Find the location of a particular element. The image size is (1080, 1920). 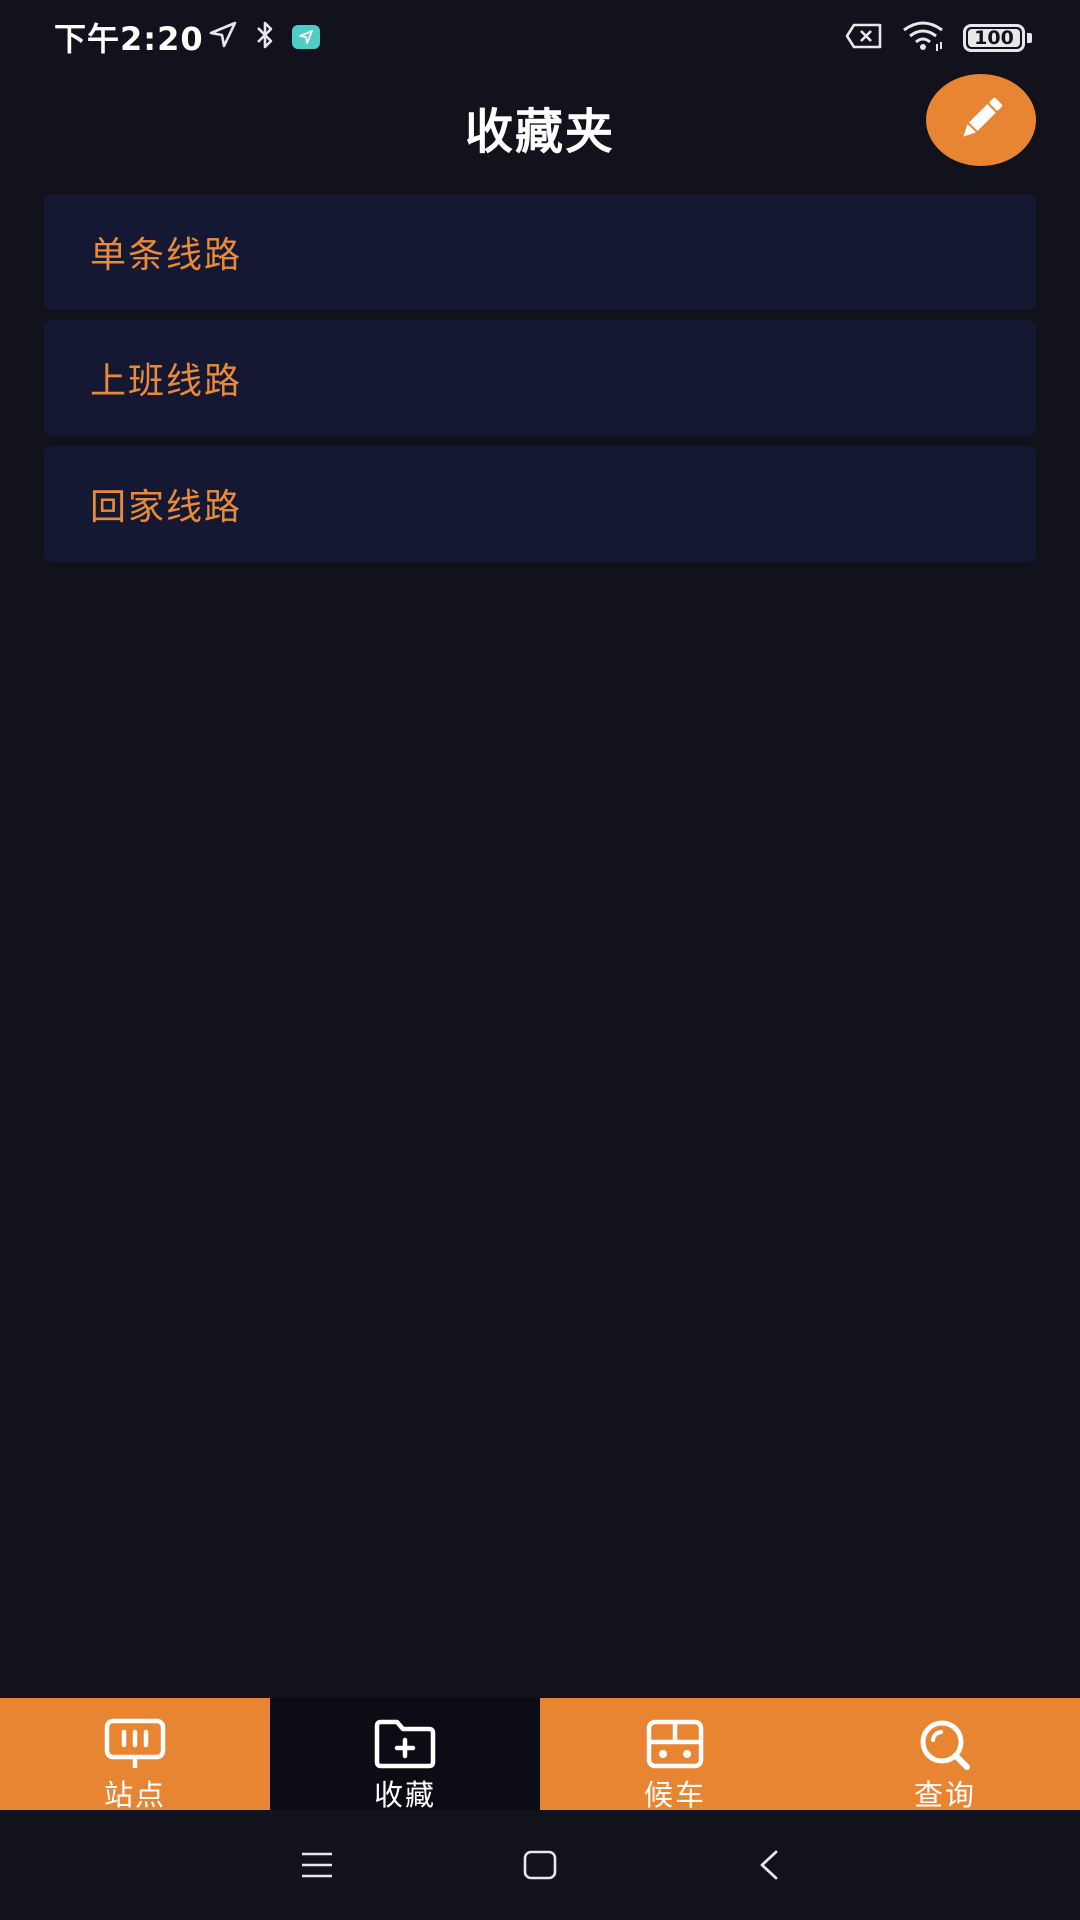

folder-label: 回家线路 is located at coordinates (166, 507).